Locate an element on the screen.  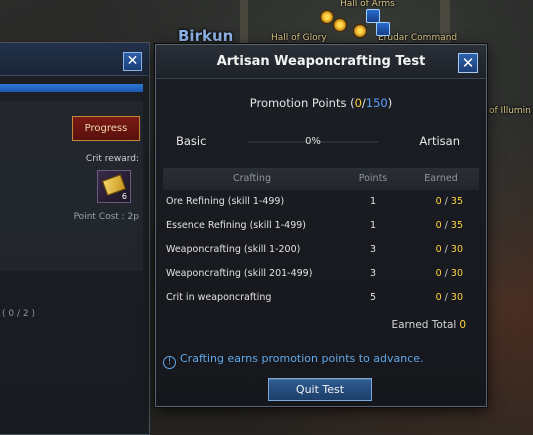
row-name: Weaponcrafting (skill 201-499) is located at coordinates (239, 273).